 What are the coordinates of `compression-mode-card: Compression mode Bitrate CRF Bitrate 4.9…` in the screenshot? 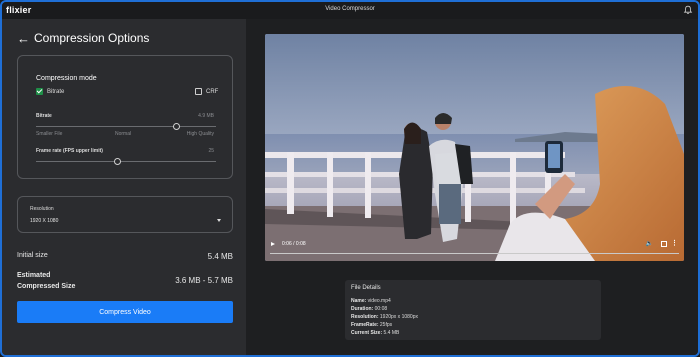 It's located at (125, 117).